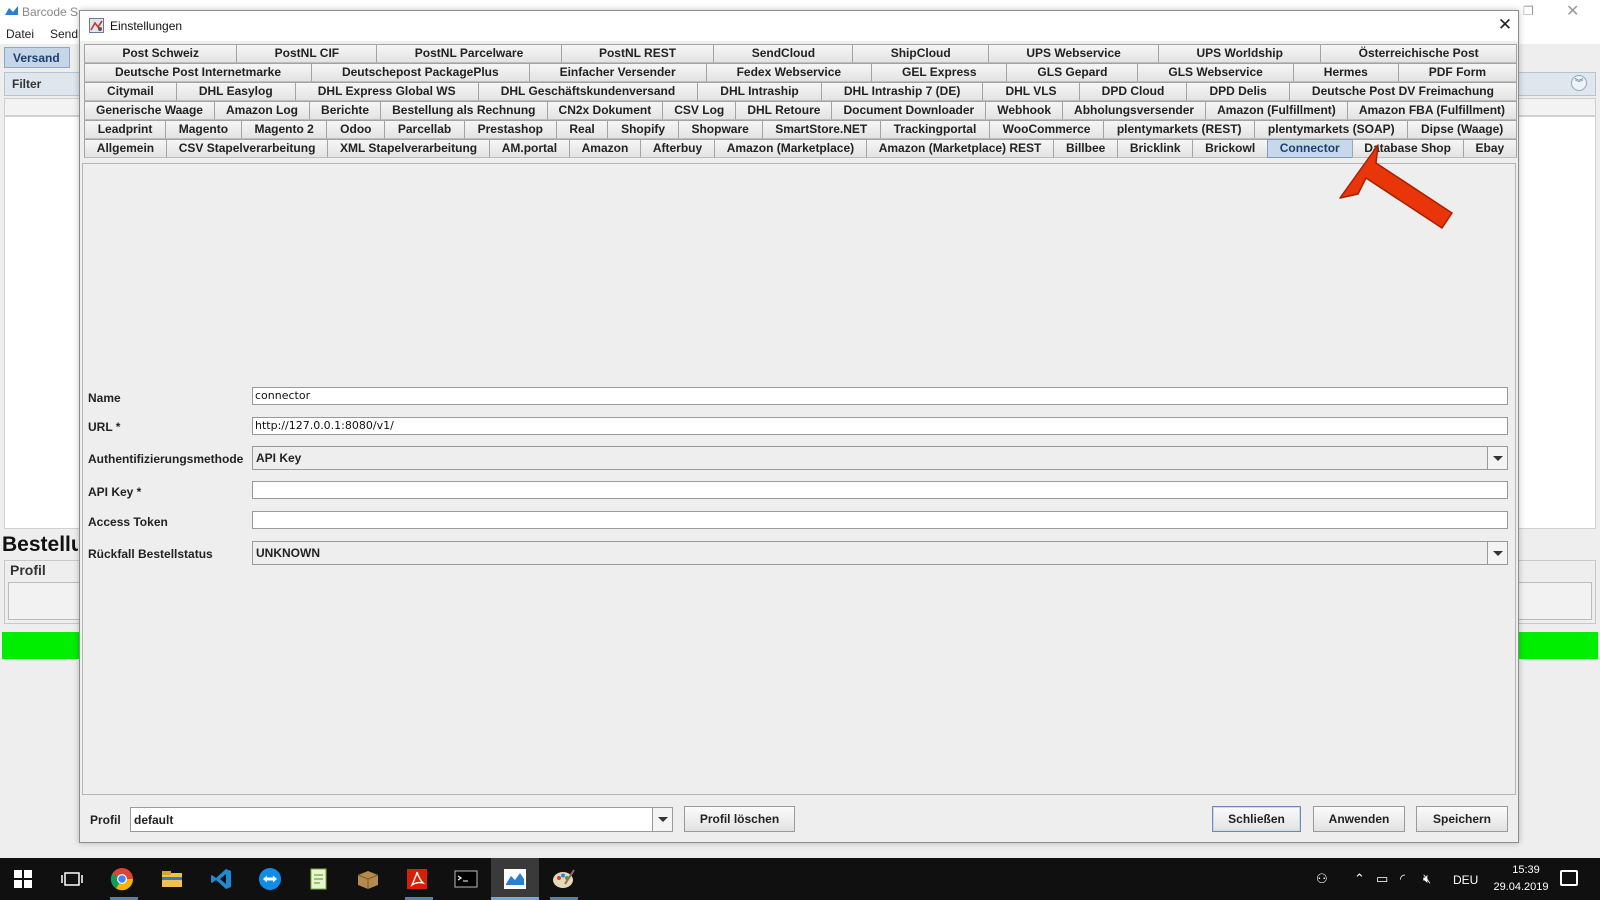 This screenshot has width=1600, height=900. What do you see at coordinates (221, 879) in the screenshot?
I see `vscode-icon` at bounding box center [221, 879].